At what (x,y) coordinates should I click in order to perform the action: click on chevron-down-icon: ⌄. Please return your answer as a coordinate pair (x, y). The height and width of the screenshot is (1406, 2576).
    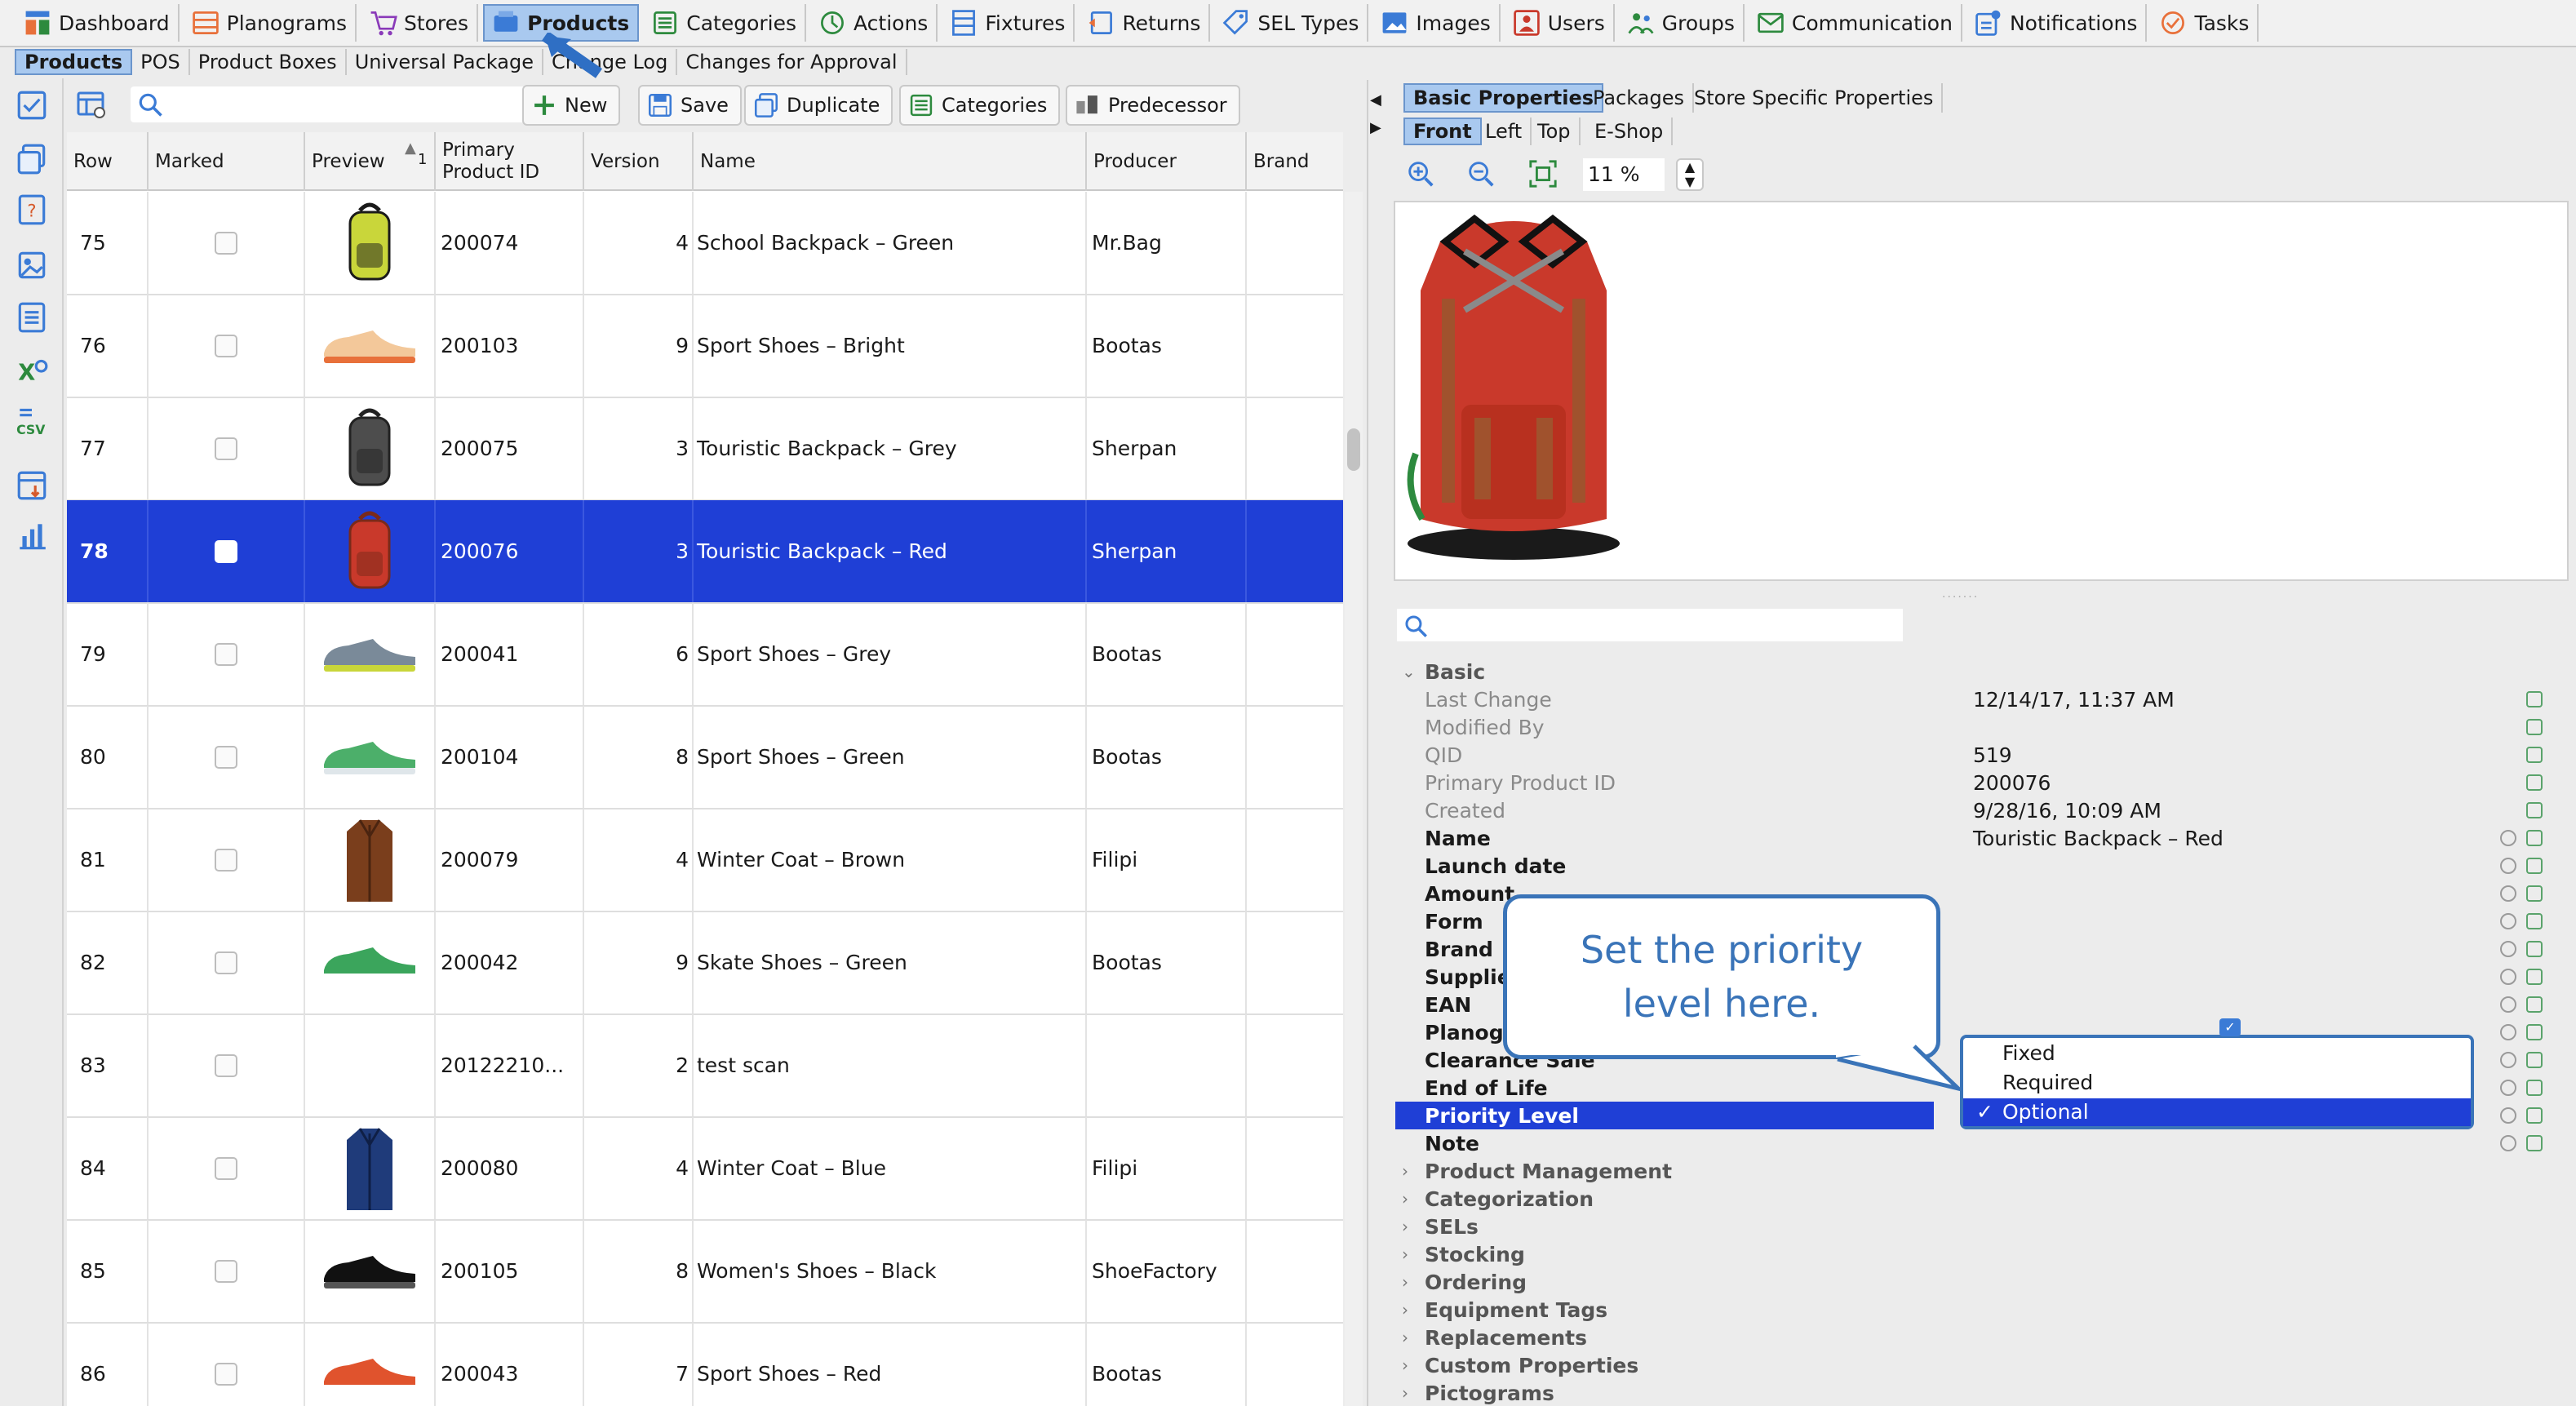
    Looking at the image, I should click on (1409, 671).